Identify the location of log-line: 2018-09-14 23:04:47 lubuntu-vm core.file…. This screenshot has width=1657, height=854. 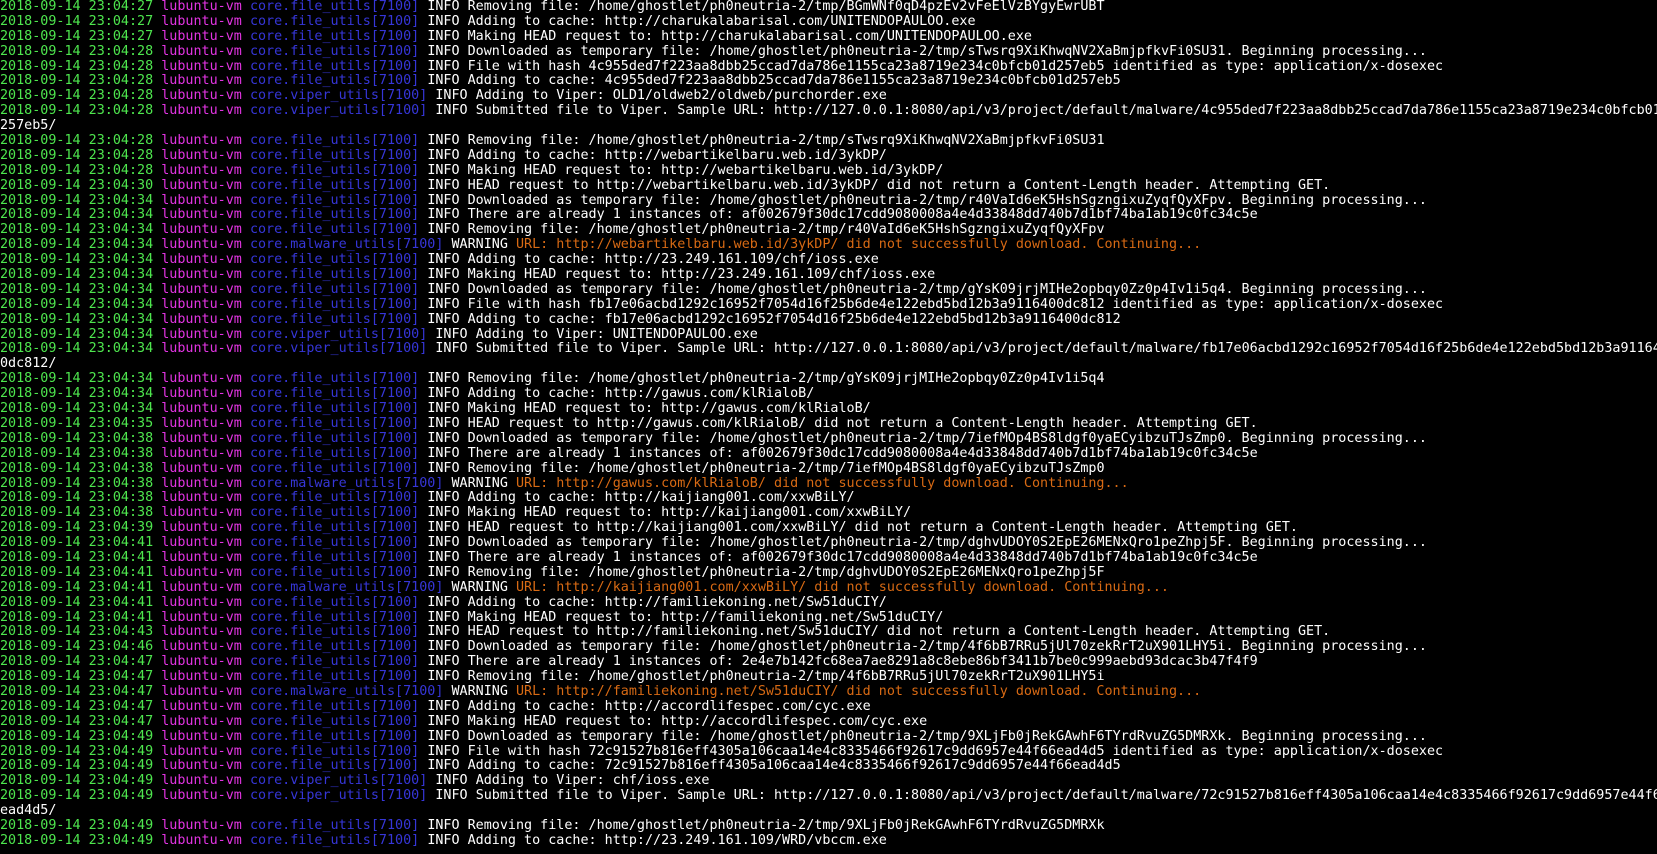
(828, 677).